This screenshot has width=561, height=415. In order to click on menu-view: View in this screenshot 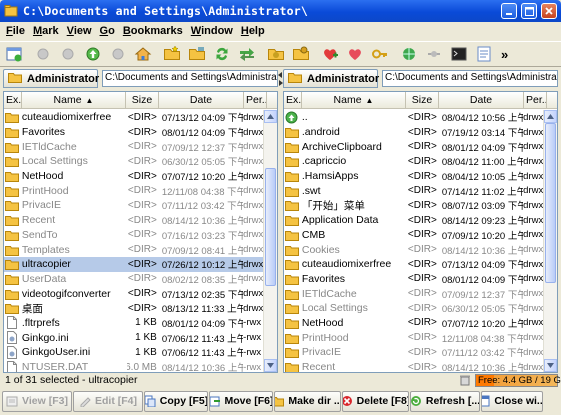, I will do `click(79, 31)`.